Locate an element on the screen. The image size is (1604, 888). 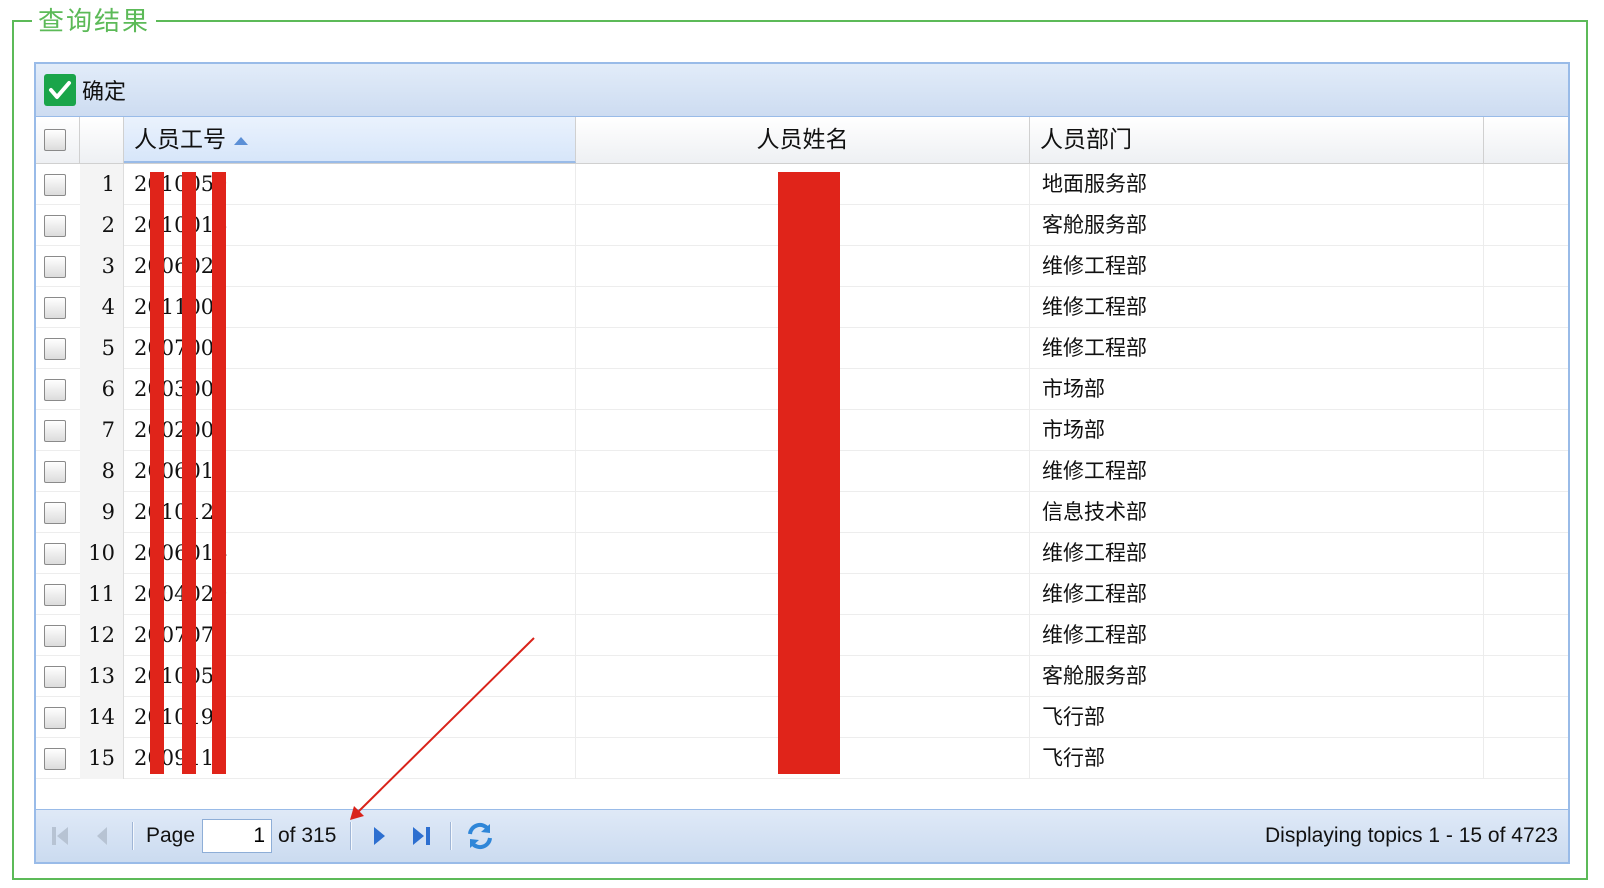
sort-ascending-icon is located at coordinates (241, 140).